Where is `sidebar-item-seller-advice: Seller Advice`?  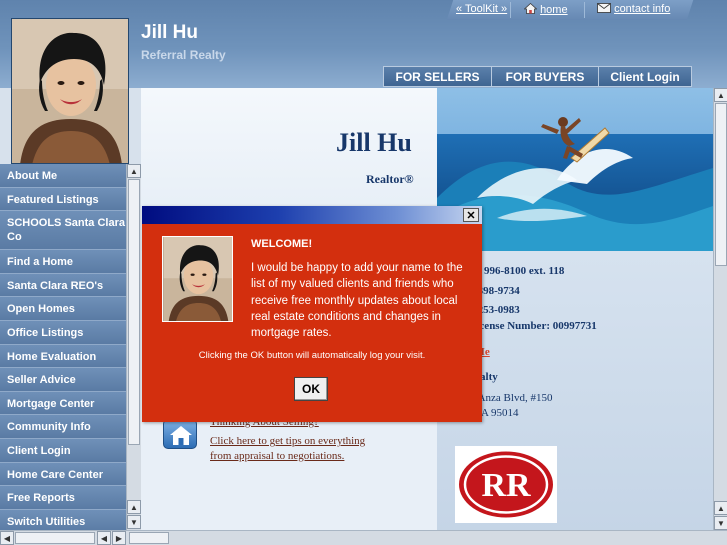
sidebar-item-seller-advice: Seller Advice is located at coordinates (63, 380).